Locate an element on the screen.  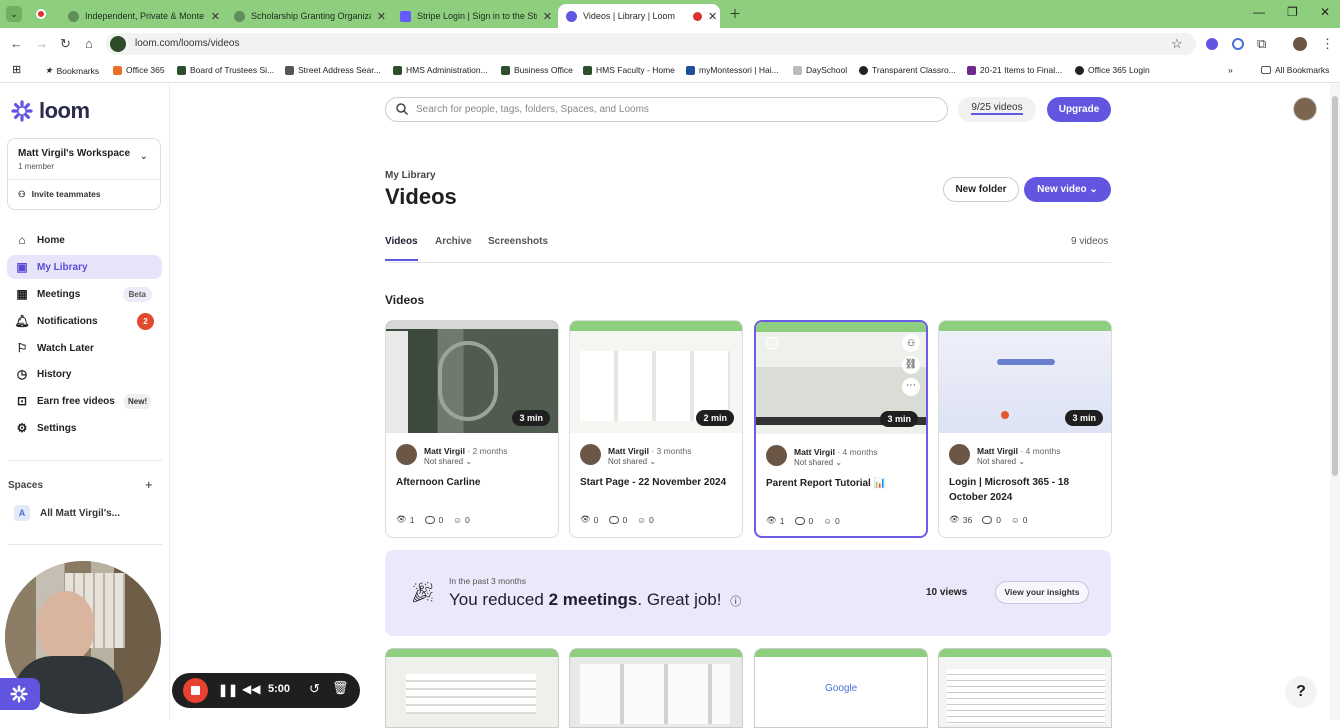
invite-teammates: ⚇ Invite teammates is located at coordinates (59, 194).